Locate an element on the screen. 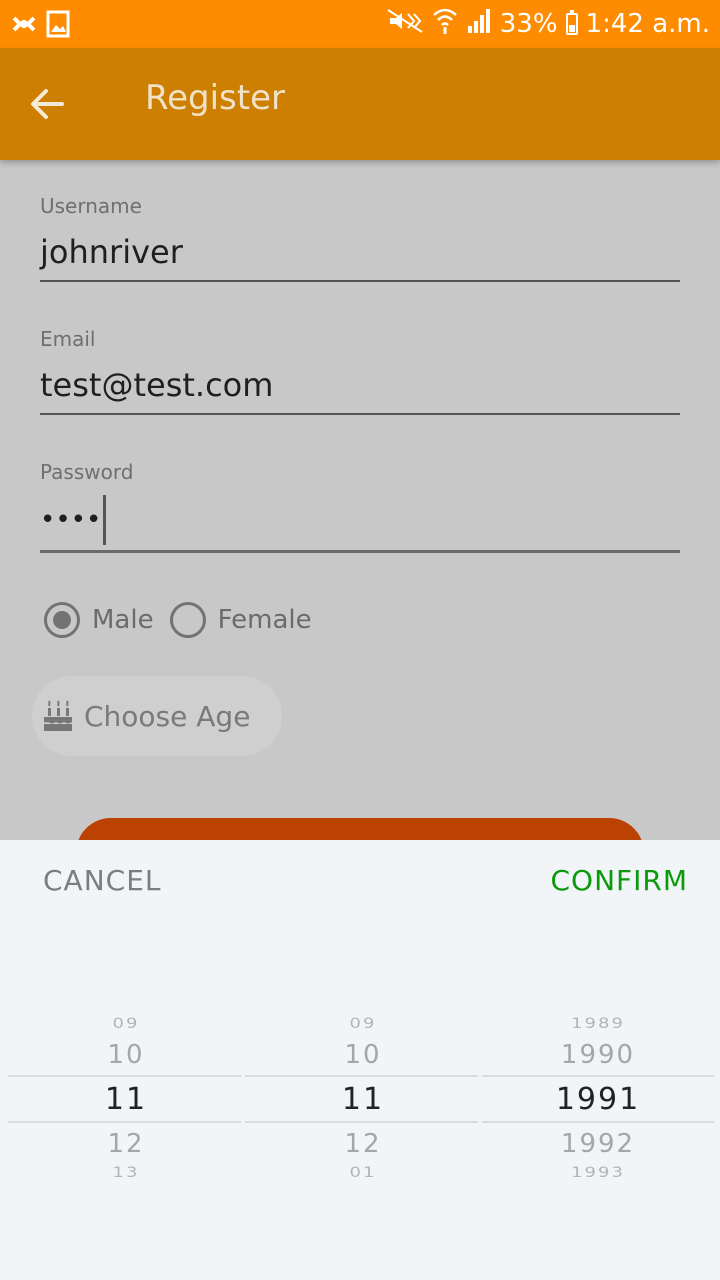  password-field: Password •••• is located at coordinates (360, 506).